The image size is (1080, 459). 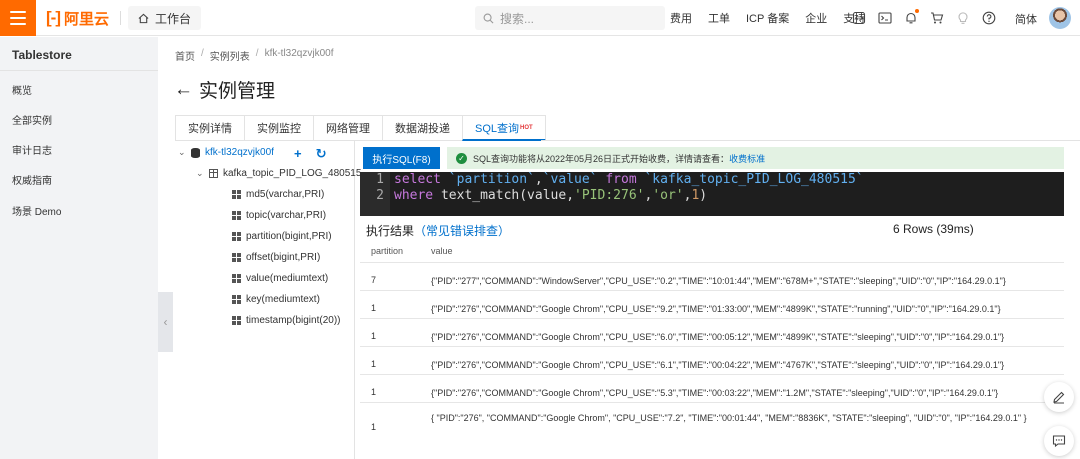 What do you see at coordinates (767, 18) in the screenshot?
I see `nav-icp: ICP 备案` at bounding box center [767, 18].